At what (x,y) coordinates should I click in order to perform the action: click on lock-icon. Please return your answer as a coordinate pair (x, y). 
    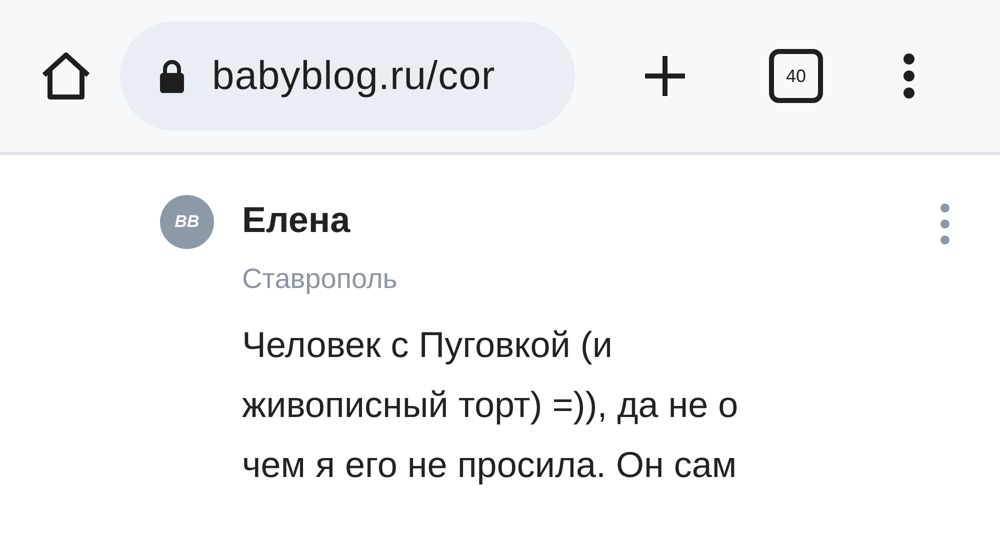
    Looking at the image, I should click on (172, 76).